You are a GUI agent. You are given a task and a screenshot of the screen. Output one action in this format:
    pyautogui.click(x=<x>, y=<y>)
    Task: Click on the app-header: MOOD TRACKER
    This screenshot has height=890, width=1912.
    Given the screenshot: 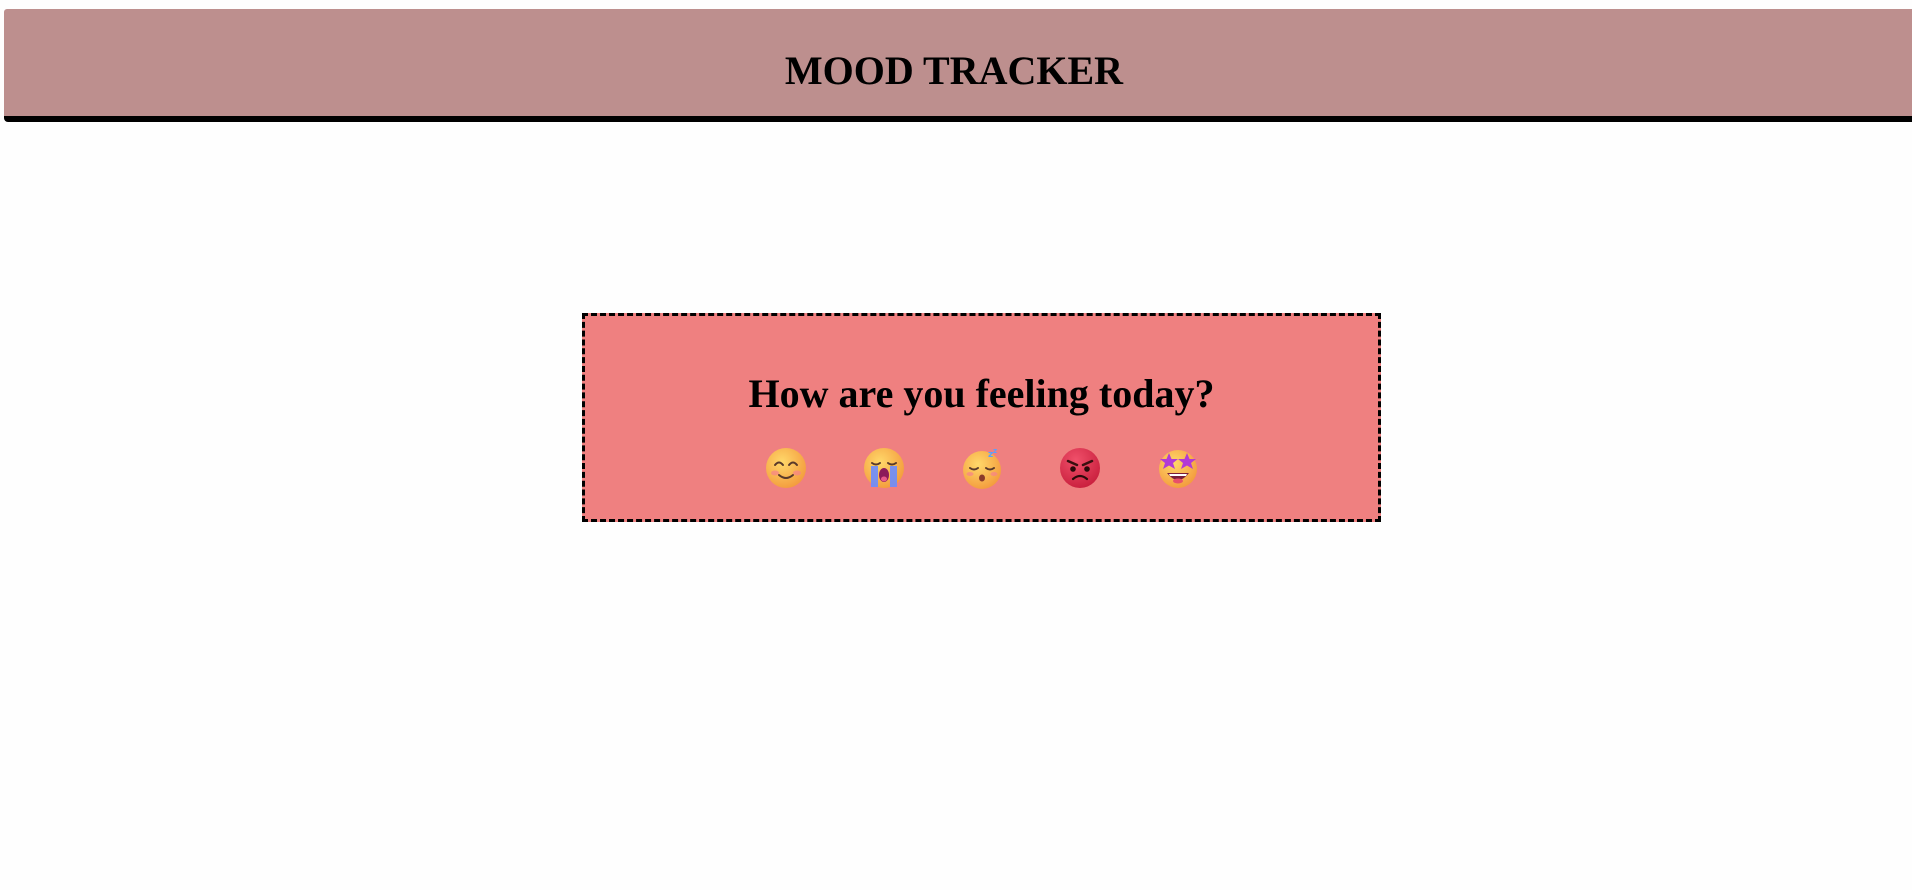 What is the action you would take?
    pyautogui.click(x=958, y=65)
    